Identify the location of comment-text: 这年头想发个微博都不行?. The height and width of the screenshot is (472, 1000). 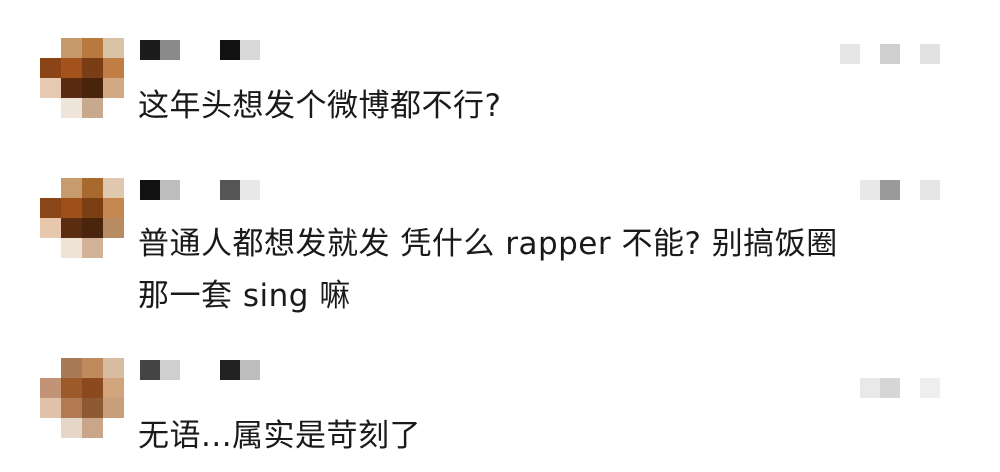
(319, 106).